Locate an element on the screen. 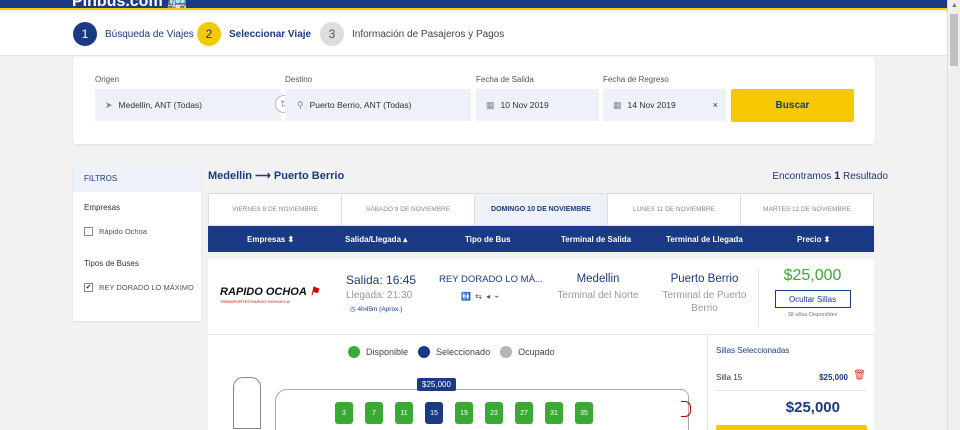 The width and height of the screenshot is (960, 430). continue-button is located at coordinates (791, 427).